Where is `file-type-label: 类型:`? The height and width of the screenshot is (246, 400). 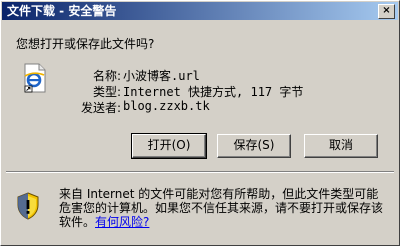
file-type-label: 类型: is located at coordinates (106, 92).